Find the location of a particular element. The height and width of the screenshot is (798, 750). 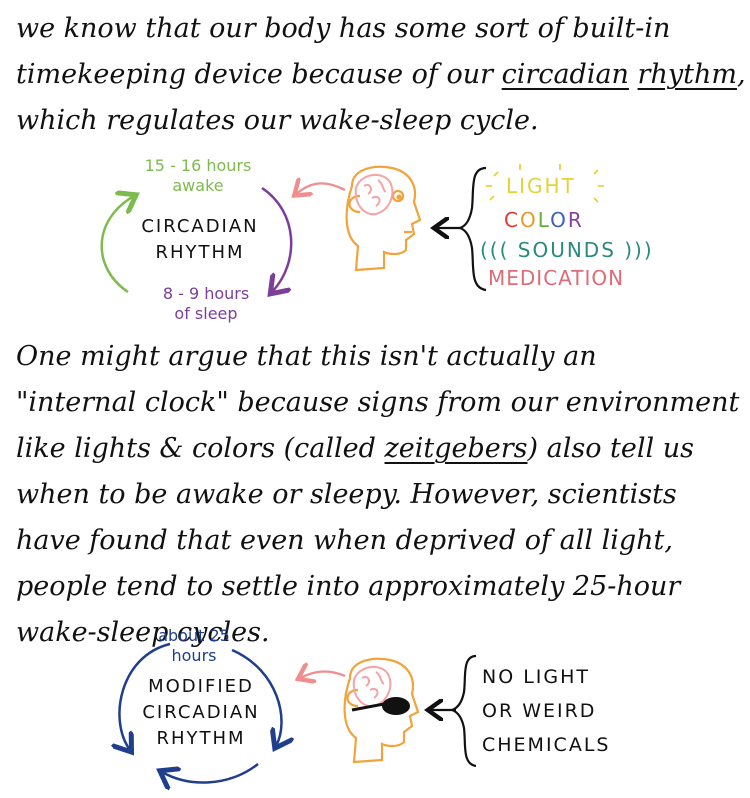

duration-label: about 25 hours is located at coordinates (194, 646).